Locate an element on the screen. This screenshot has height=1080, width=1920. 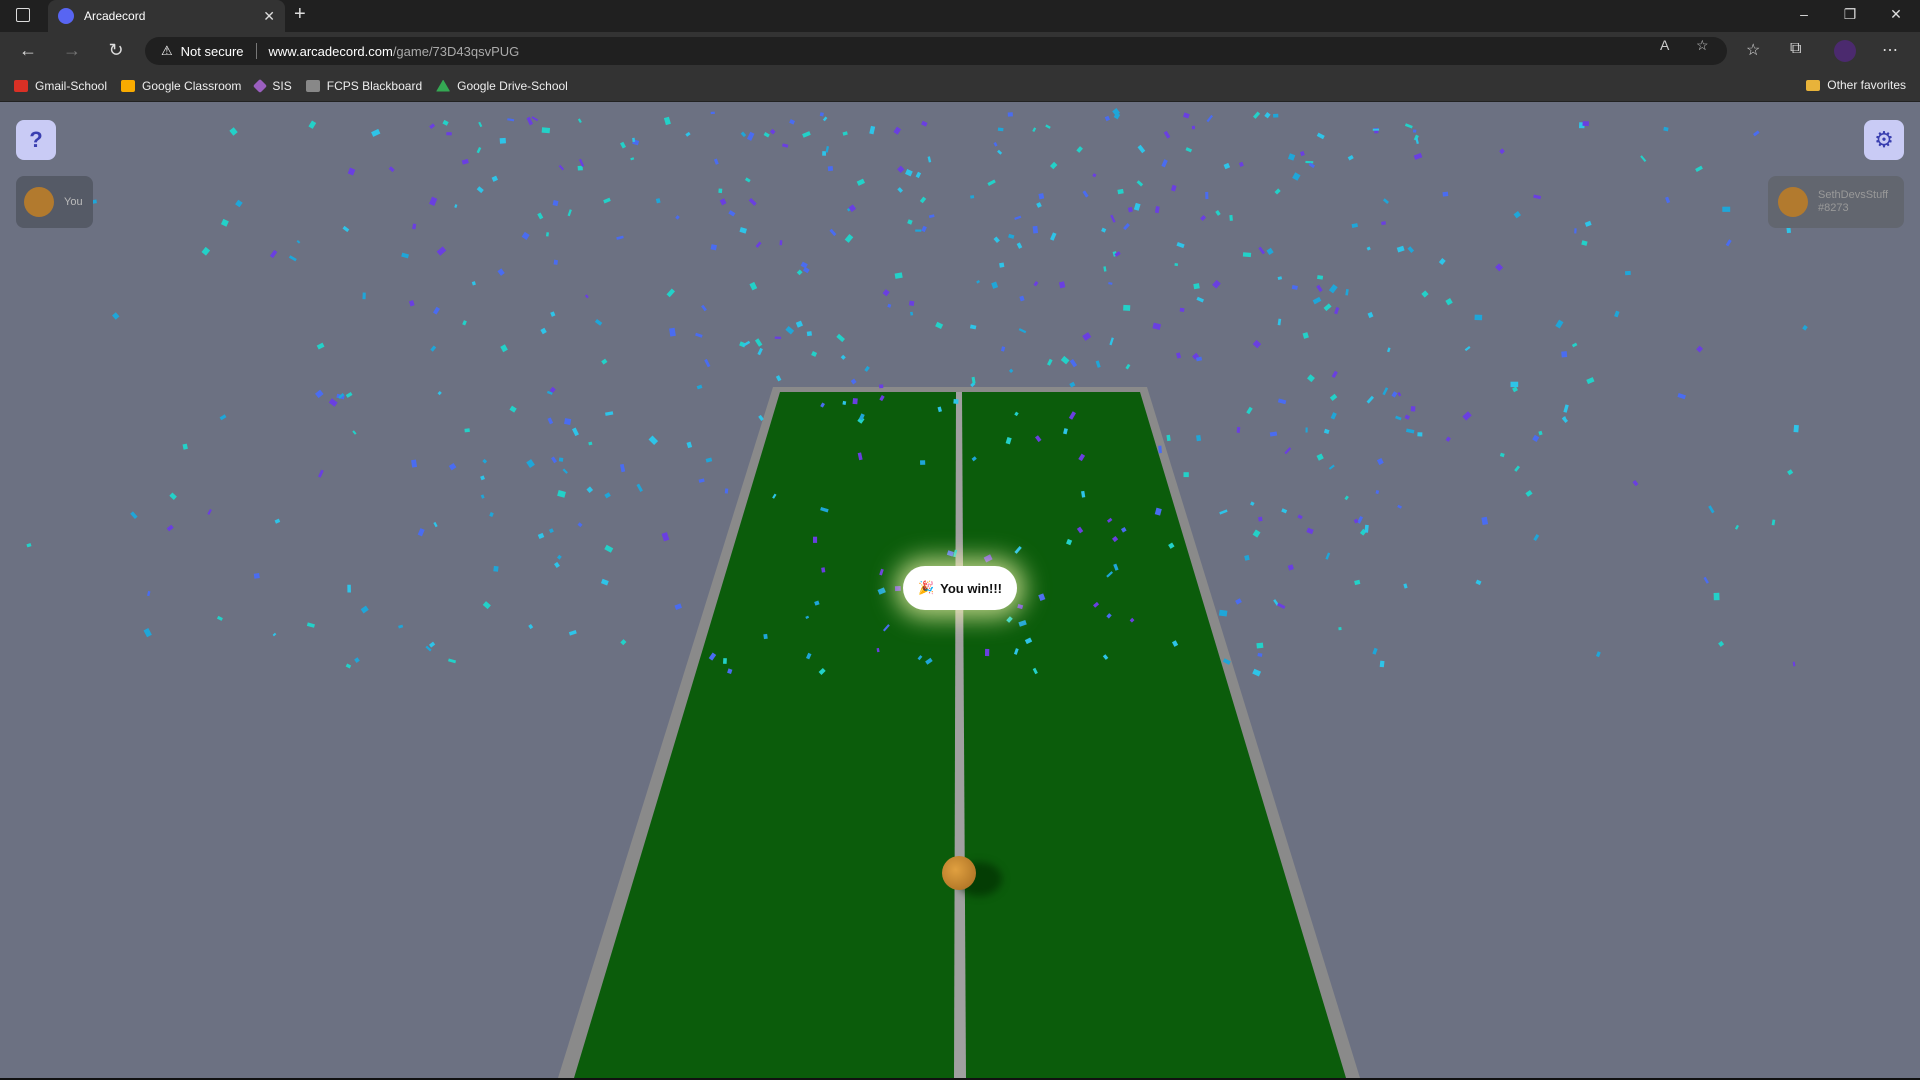
url-host: www.arcadecord.com is located at coordinates (330, 51).